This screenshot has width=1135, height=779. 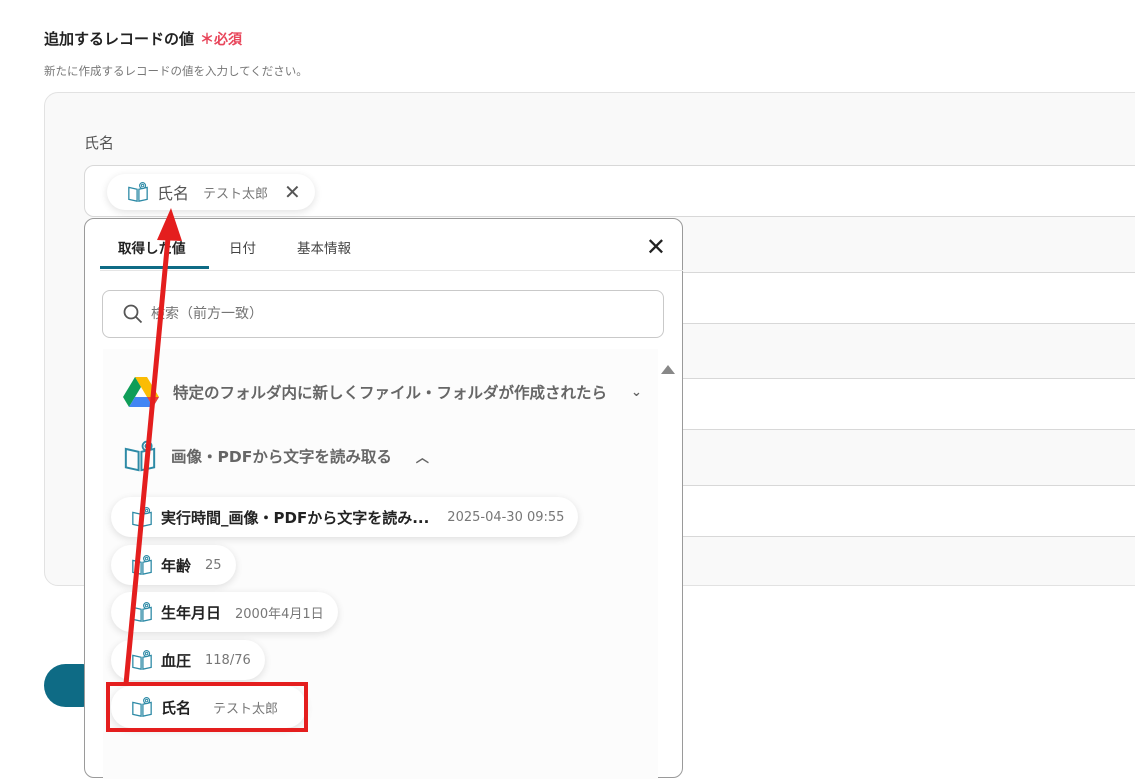 I want to click on group-ocr: 画像・PDFから文字を読み取る ︿, so click(x=276, y=456).